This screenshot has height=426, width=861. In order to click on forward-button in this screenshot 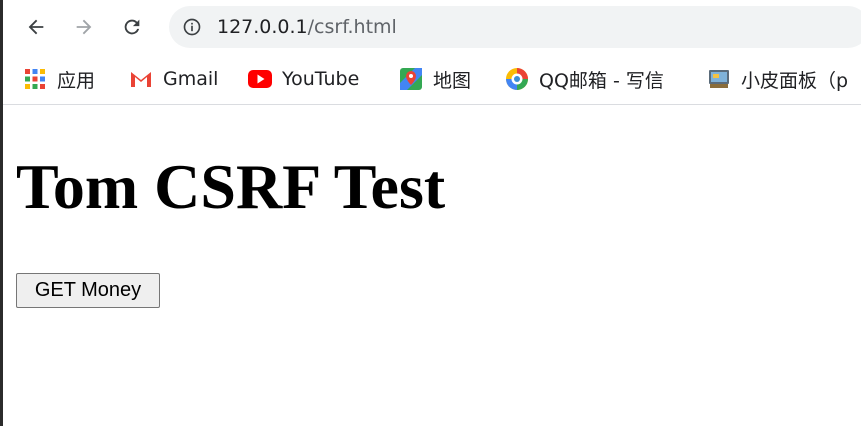, I will do `click(84, 27)`.